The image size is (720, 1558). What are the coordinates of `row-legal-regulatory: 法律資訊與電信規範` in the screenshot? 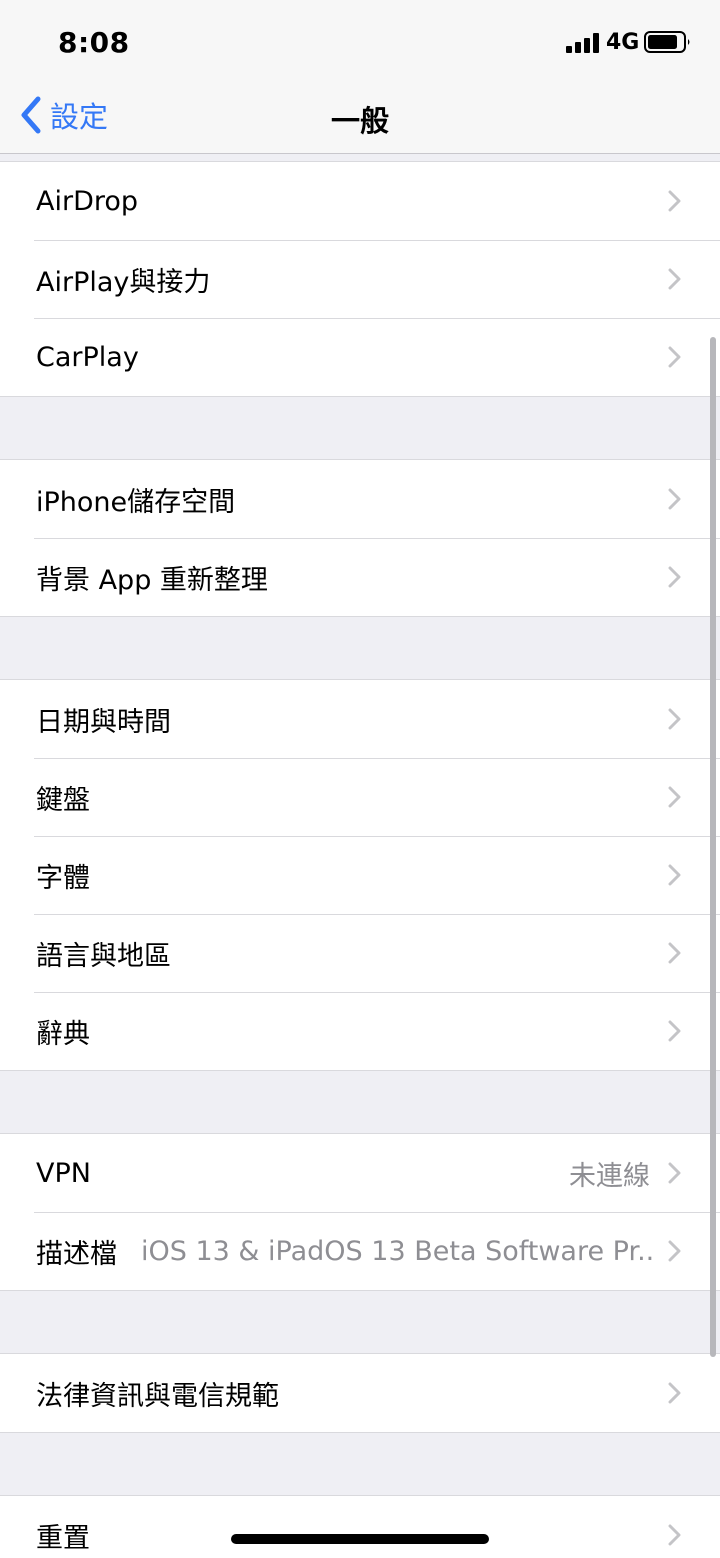 It's located at (360, 1393).